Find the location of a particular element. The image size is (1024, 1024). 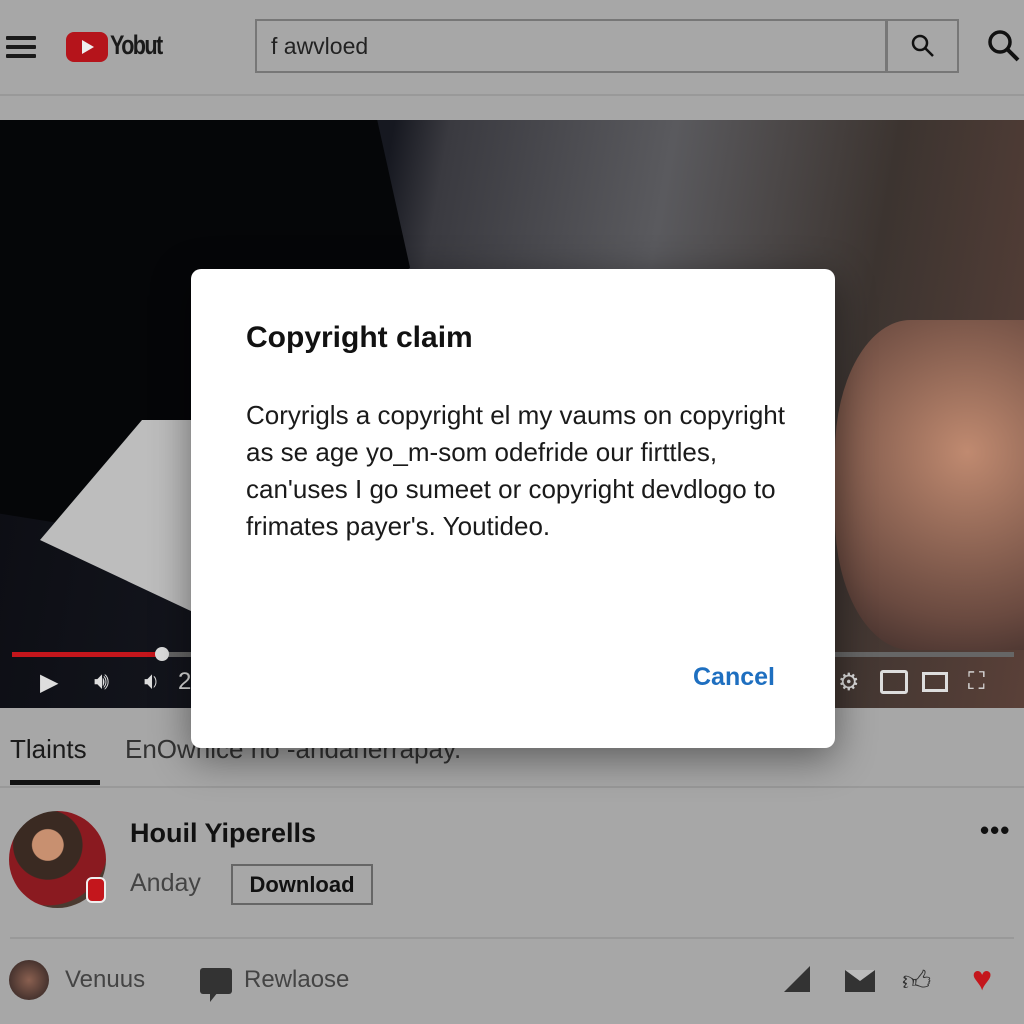

play-icon: ▶ is located at coordinates (49, 682).